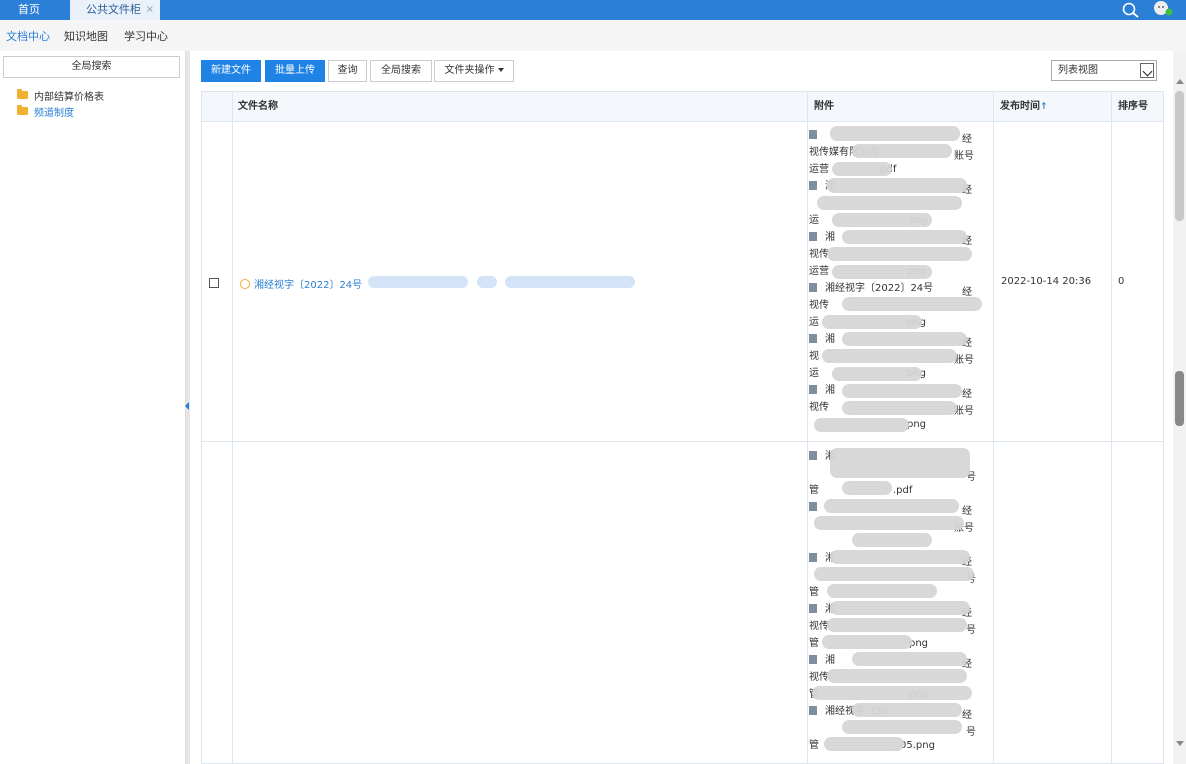 Image resolution: width=1186 pixels, height=764 pixels. Describe the element at coordinates (401, 71) in the screenshot. I see `global-search-toolbar-button: 全局搜索` at that location.